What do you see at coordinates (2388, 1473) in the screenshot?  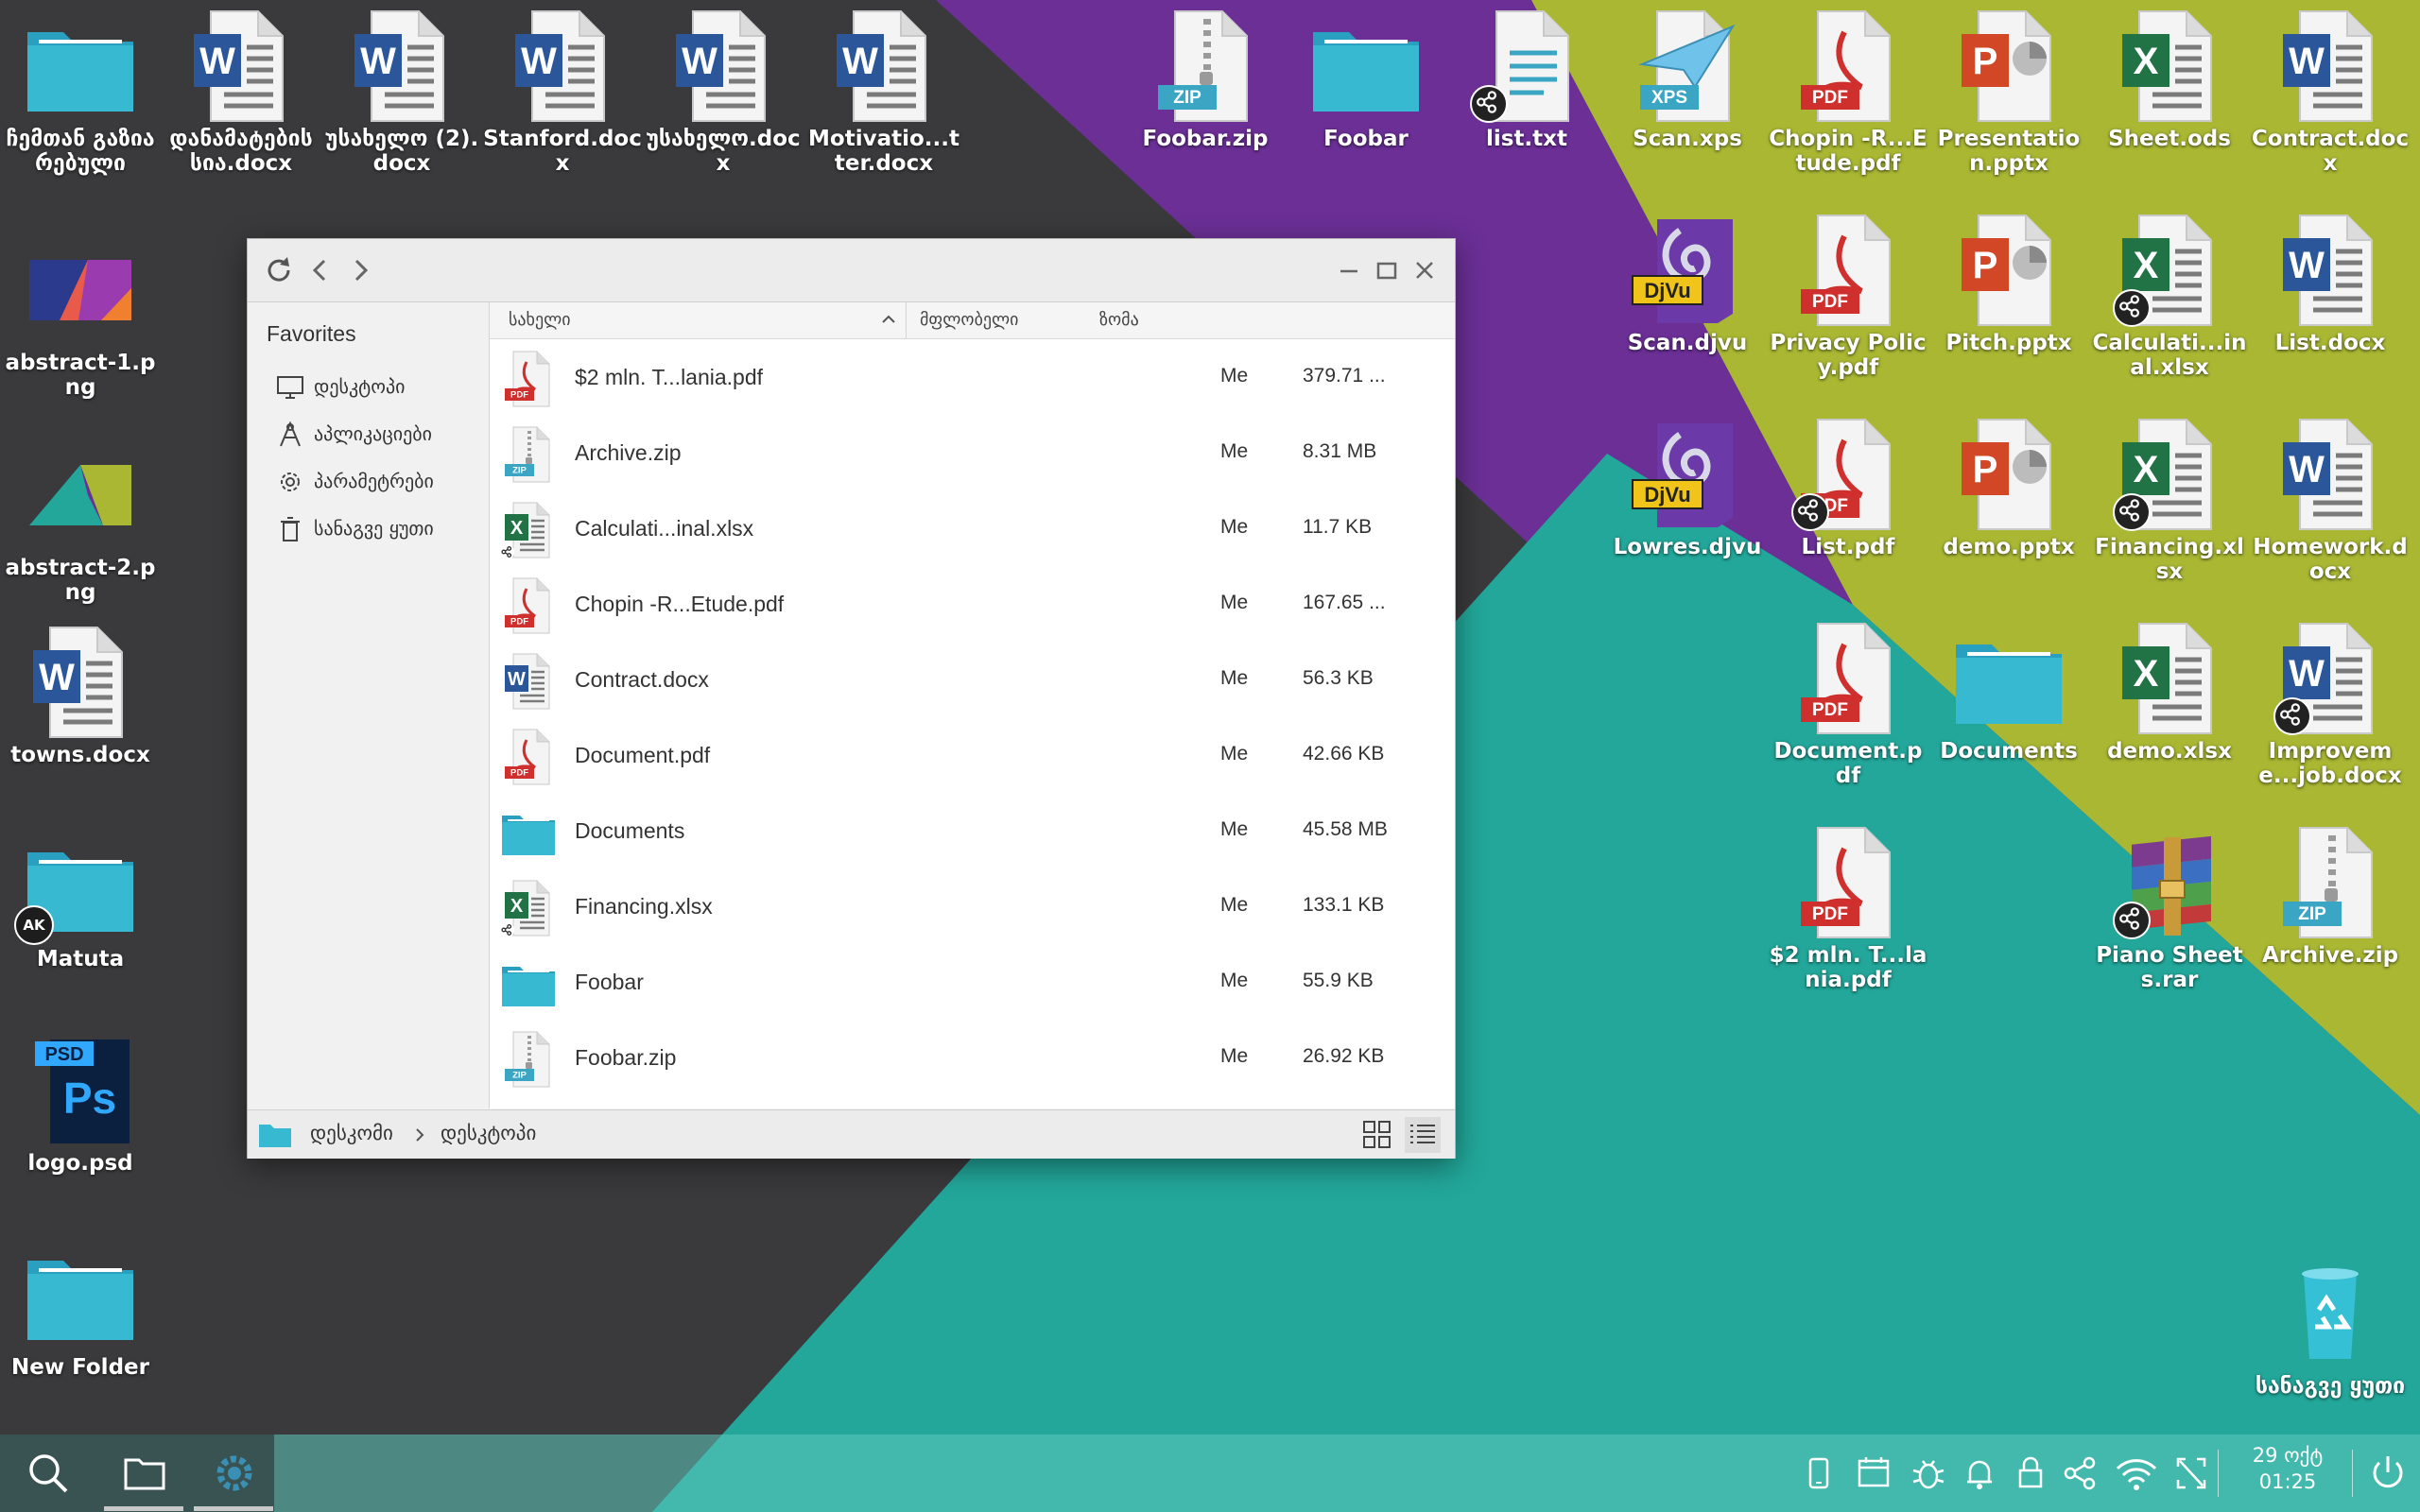 I see `power-icon` at bounding box center [2388, 1473].